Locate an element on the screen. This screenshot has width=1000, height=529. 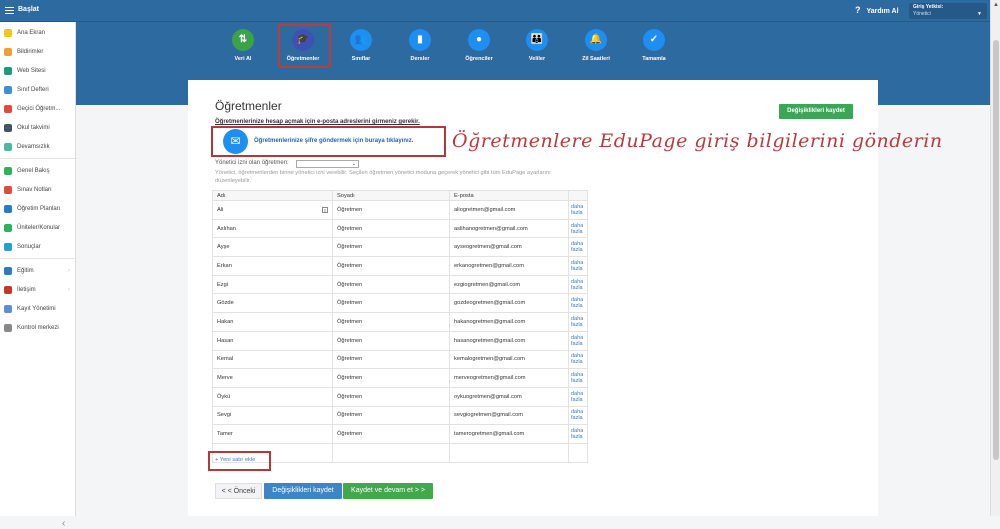
email-cell: aliogretmen@gmail.com is located at coordinates (509, 210).